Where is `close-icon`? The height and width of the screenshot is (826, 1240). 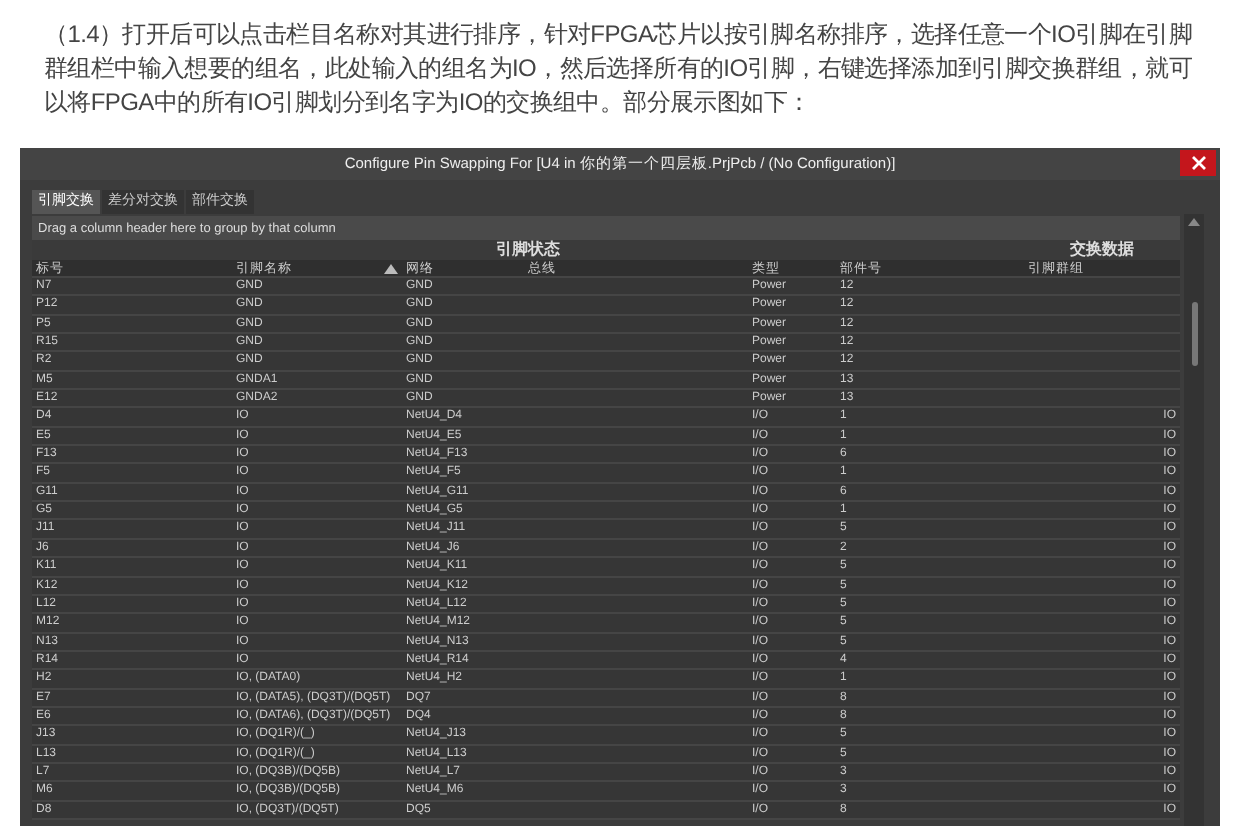 close-icon is located at coordinates (1198, 163).